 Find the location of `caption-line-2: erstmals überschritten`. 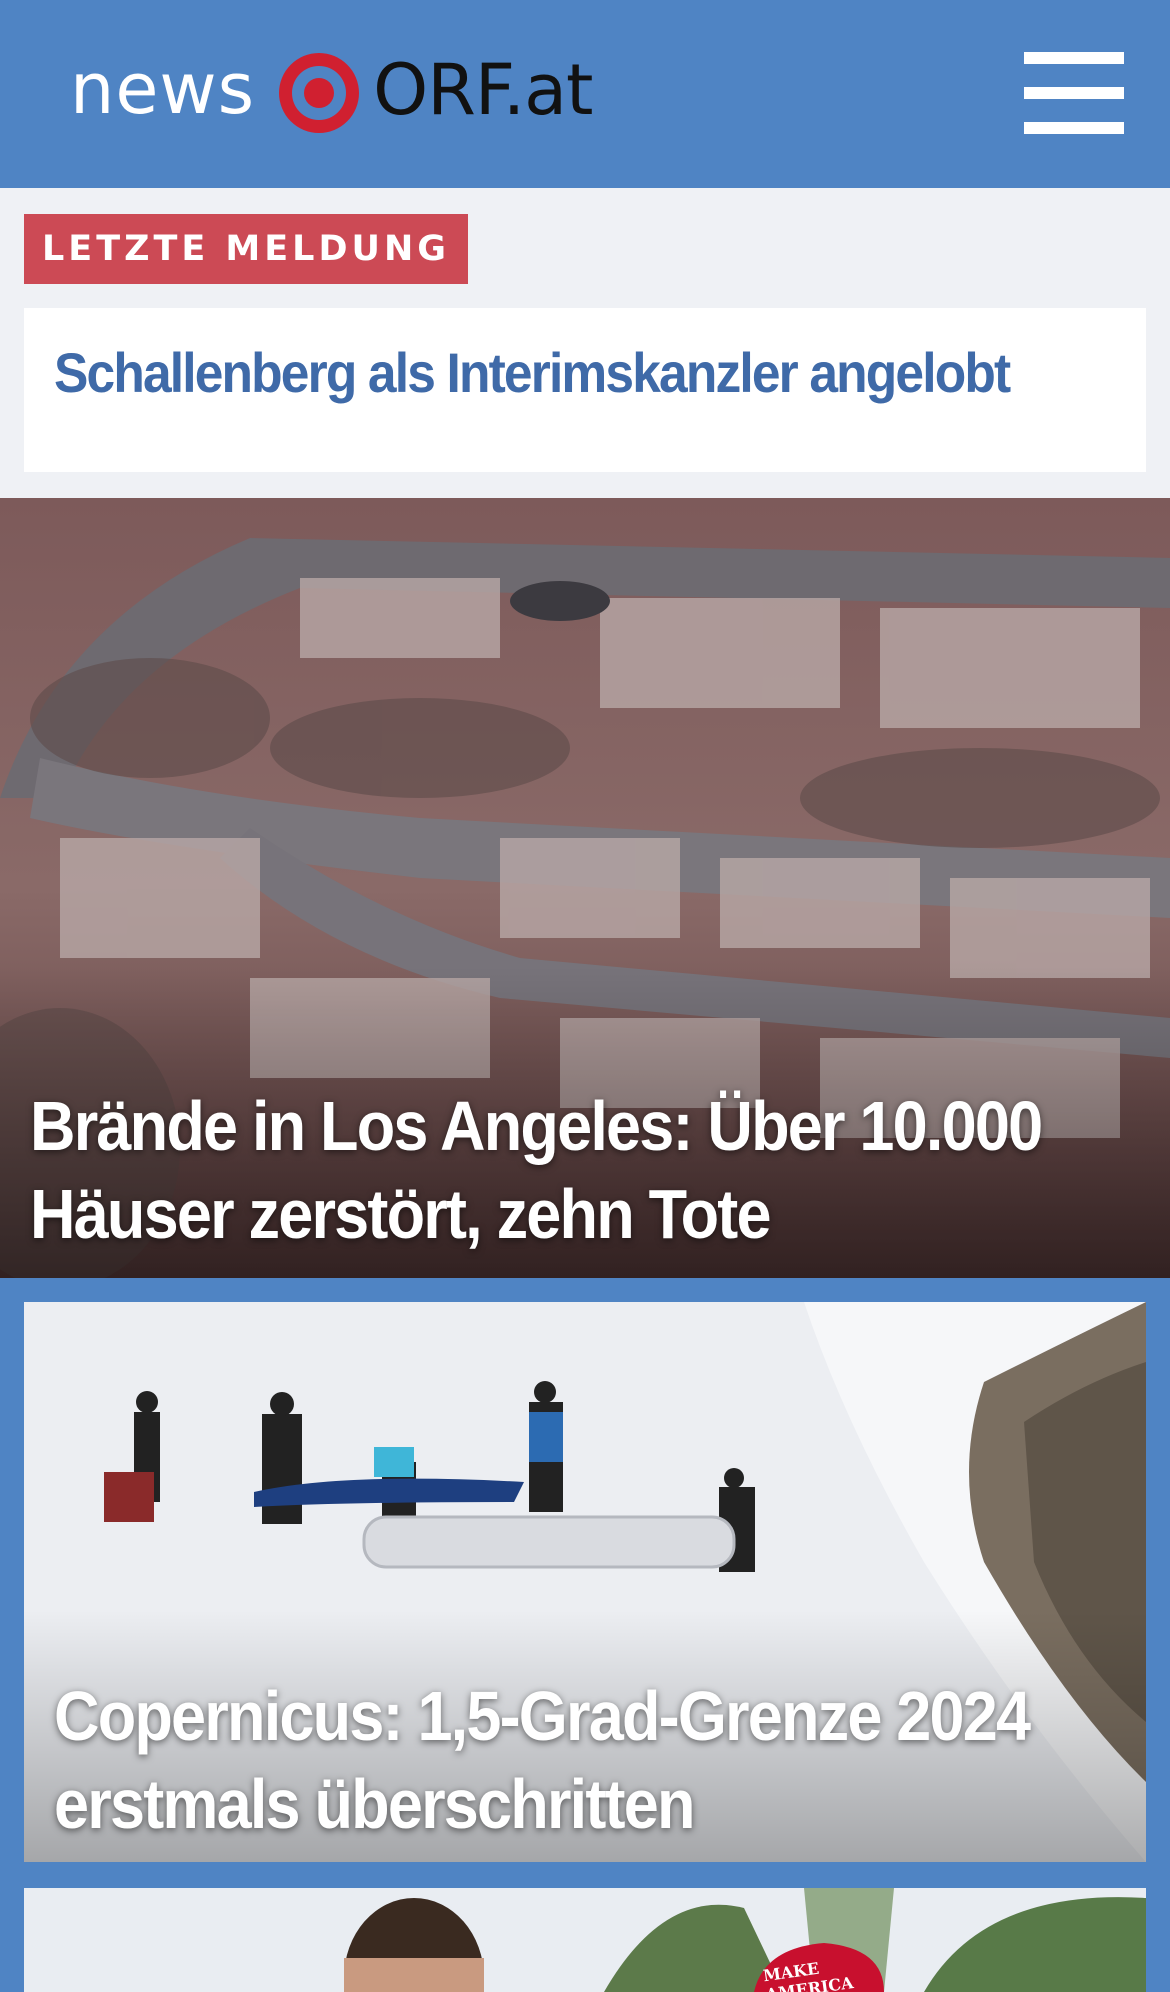

caption-line-2: erstmals überschritten is located at coordinates (374, 1804).